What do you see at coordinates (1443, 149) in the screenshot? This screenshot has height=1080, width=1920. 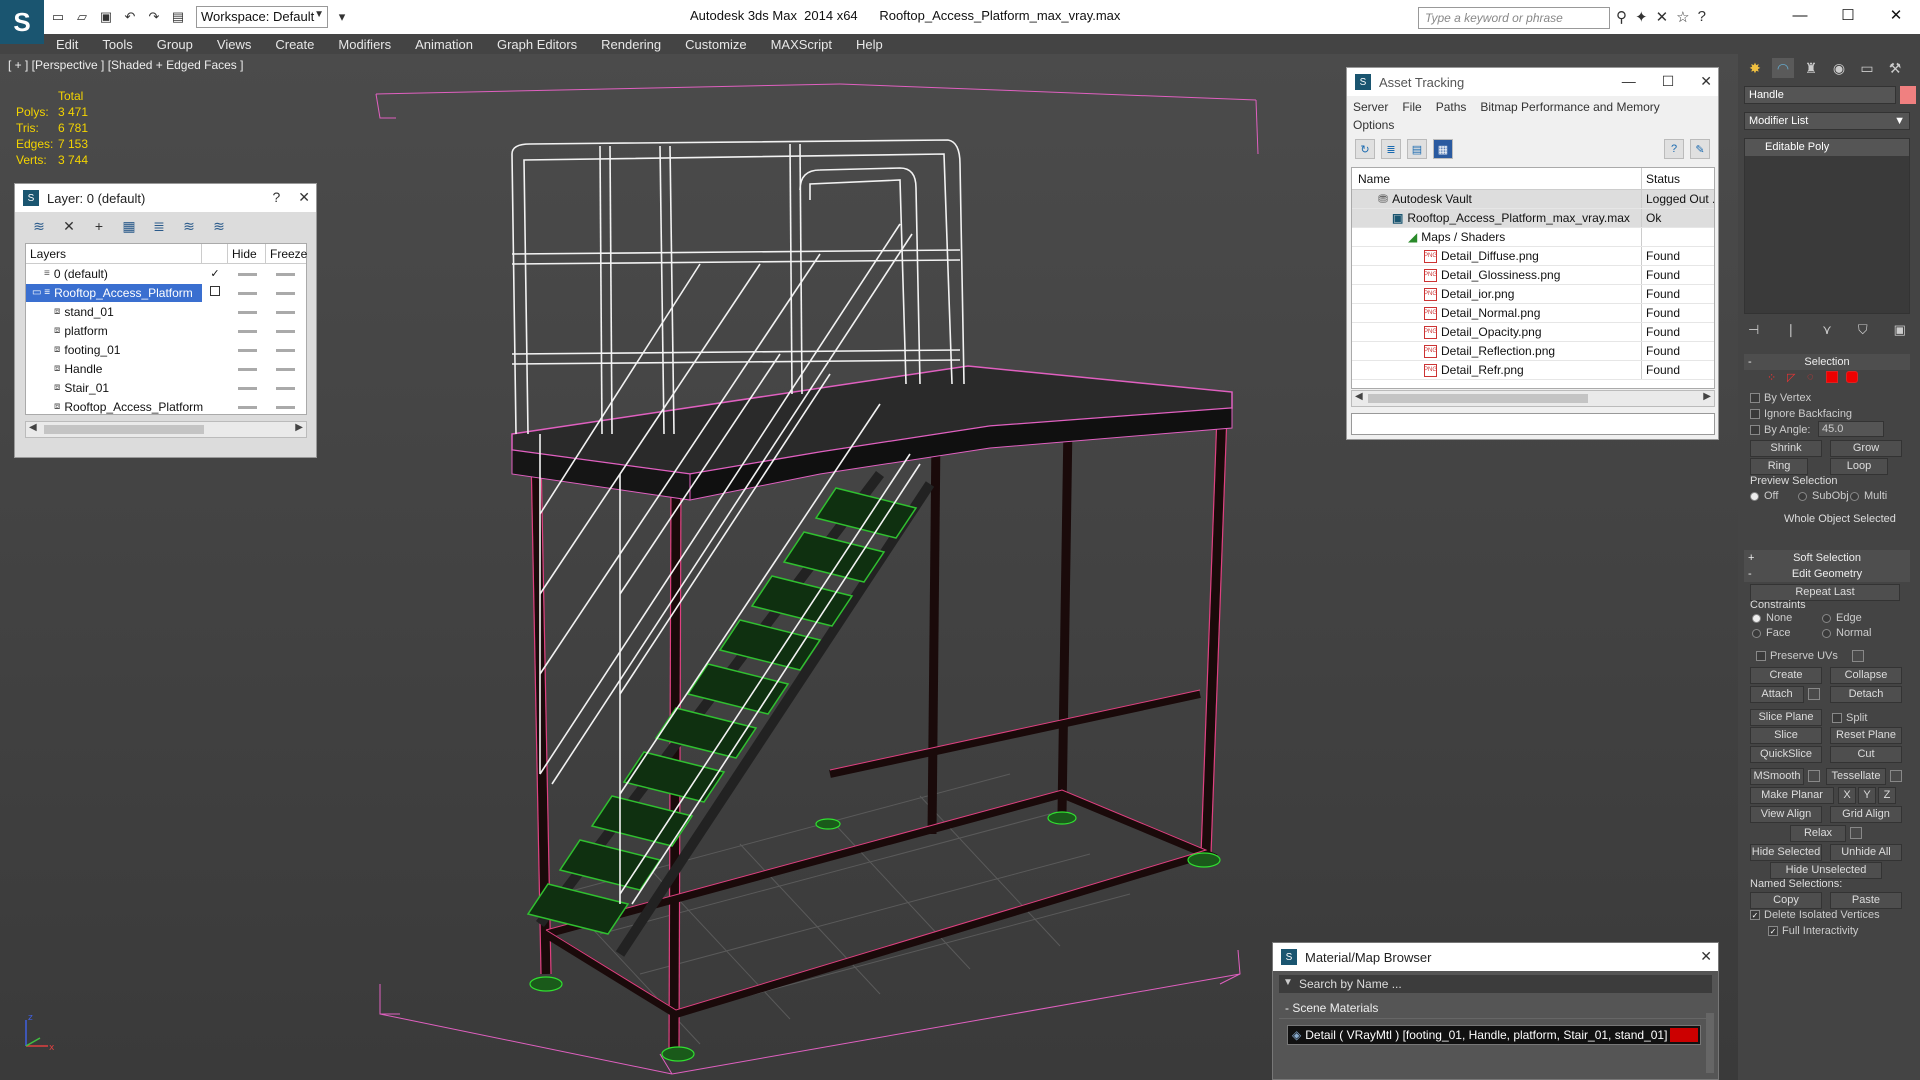 I see `table-view-icon: ▦` at bounding box center [1443, 149].